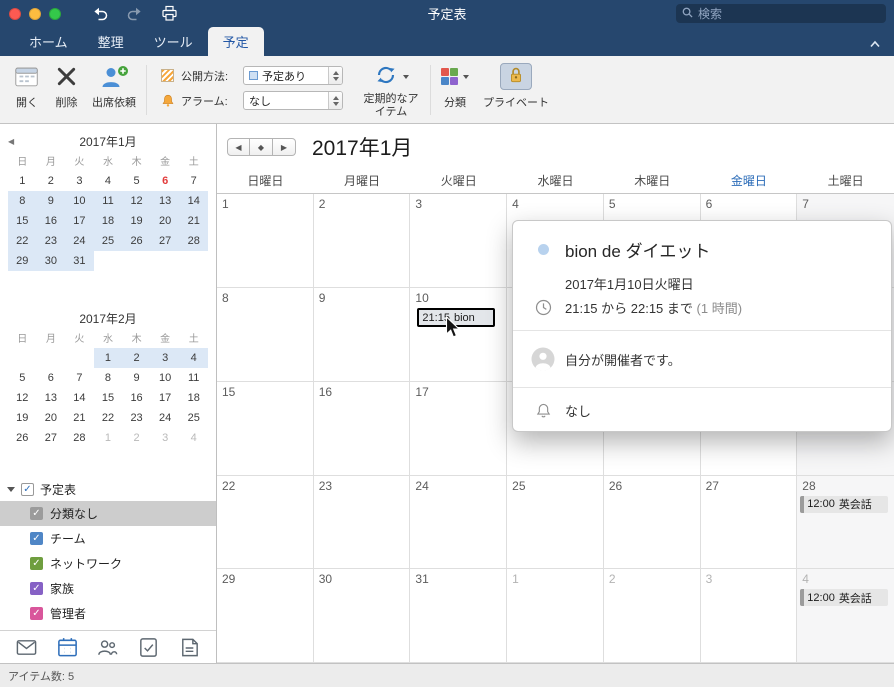  Describe the element at coordinates (26, 647) in the screenshot. I see `mail-icon` at that location.